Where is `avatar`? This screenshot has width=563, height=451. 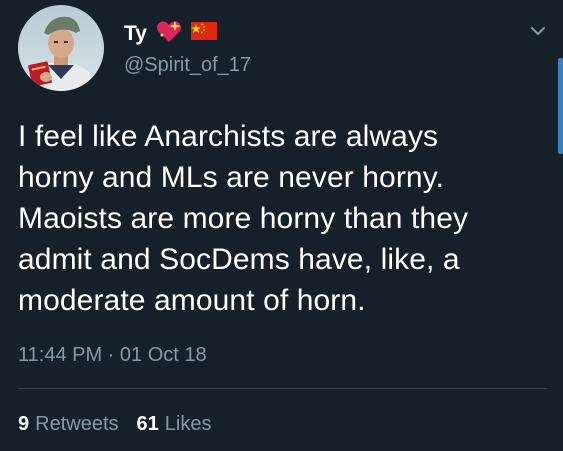 avatar is located at coordinates (61, 48).